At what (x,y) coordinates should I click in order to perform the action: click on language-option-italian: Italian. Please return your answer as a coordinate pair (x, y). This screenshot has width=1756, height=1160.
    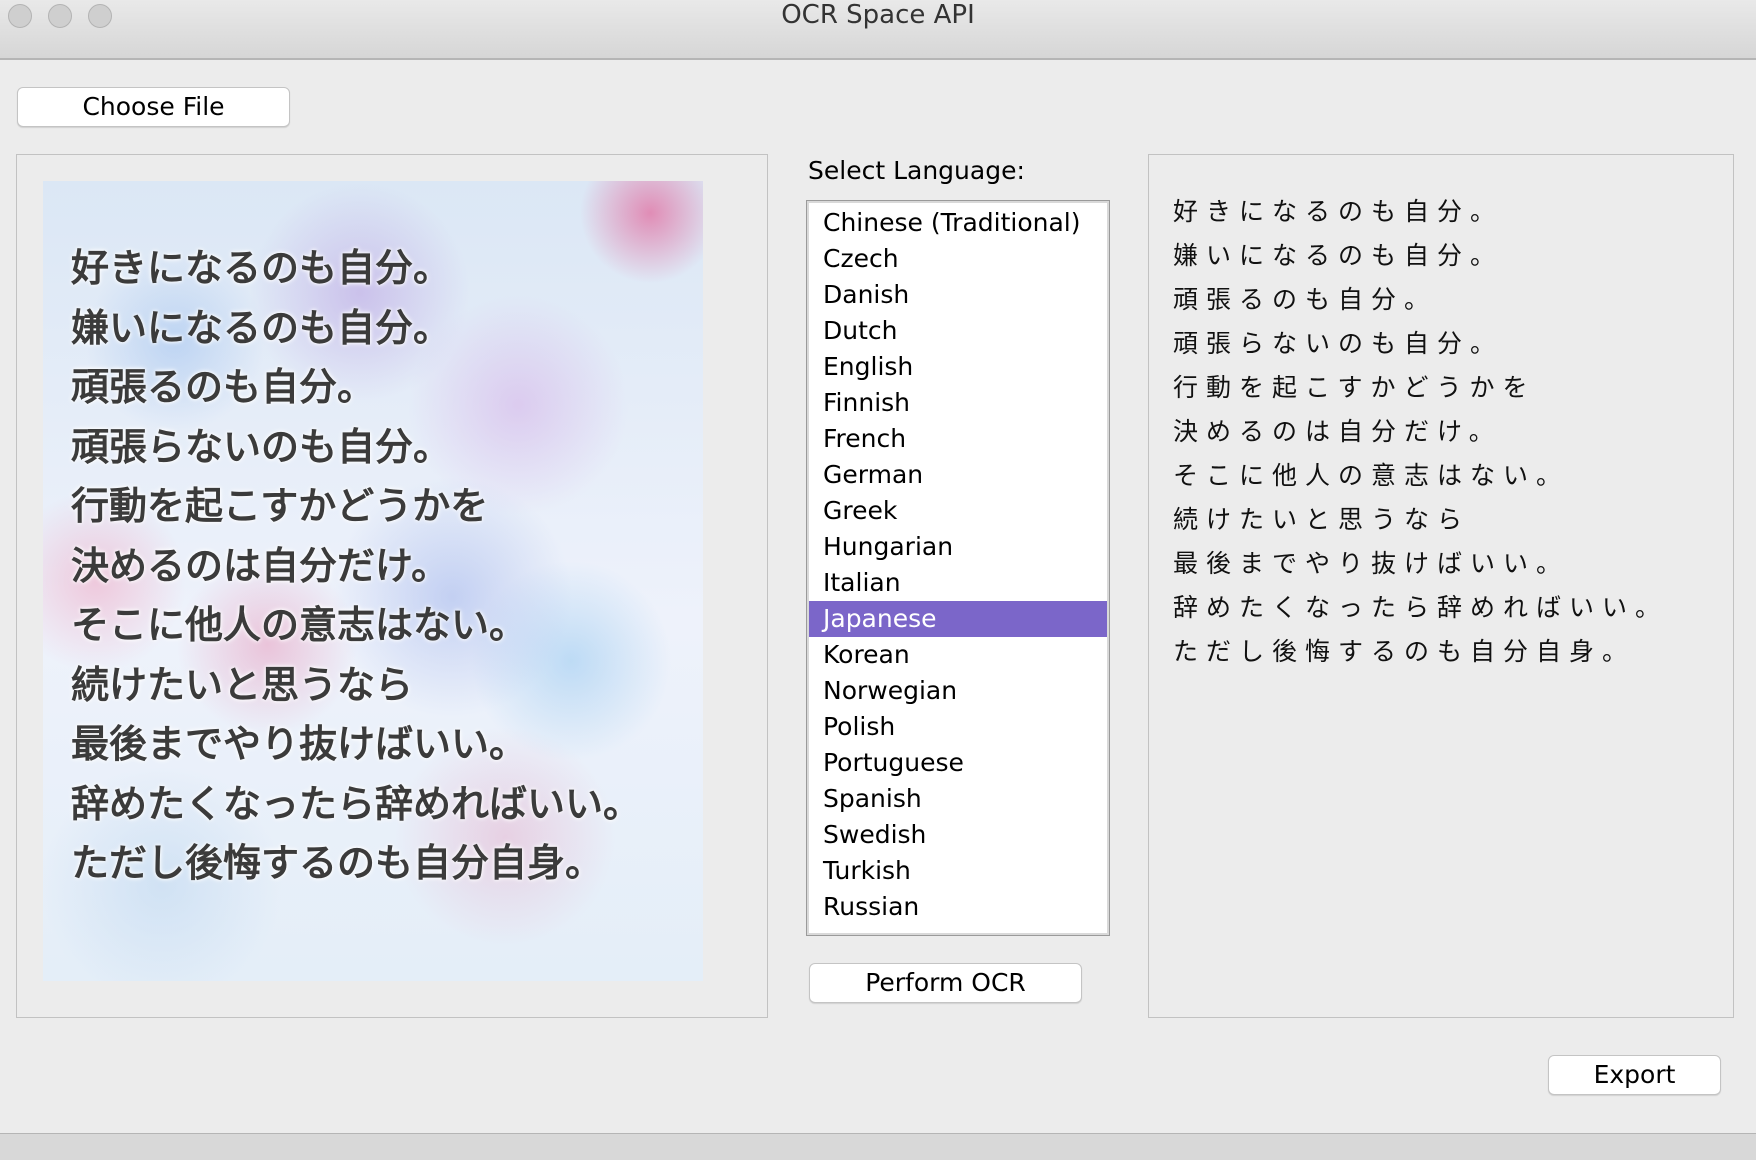
    Looking at the image, I should click on (958, 583).